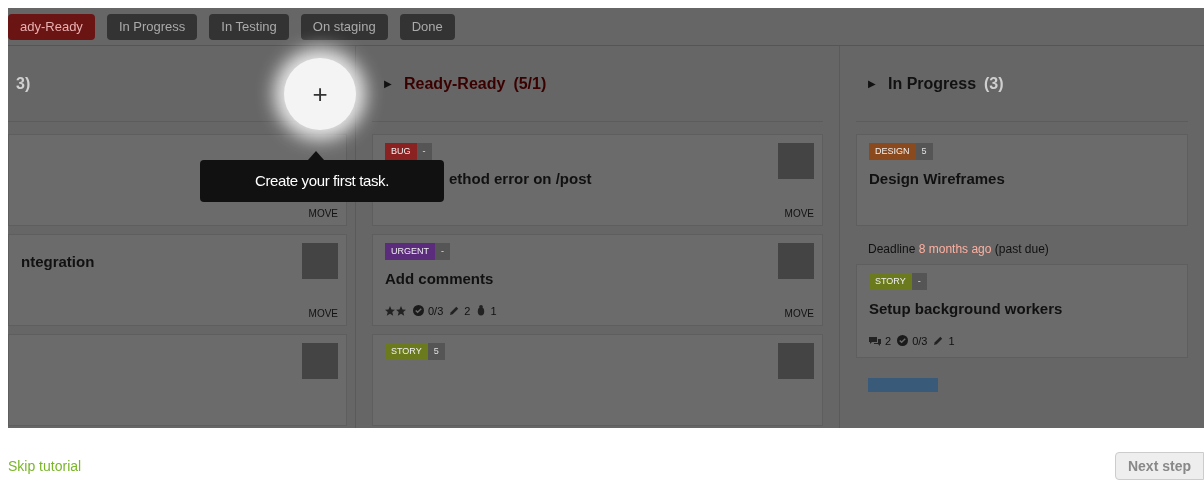 This screenshot has height=503, width=1204. I want to click on filter-tab: ady-Ready, so click(51, 26).